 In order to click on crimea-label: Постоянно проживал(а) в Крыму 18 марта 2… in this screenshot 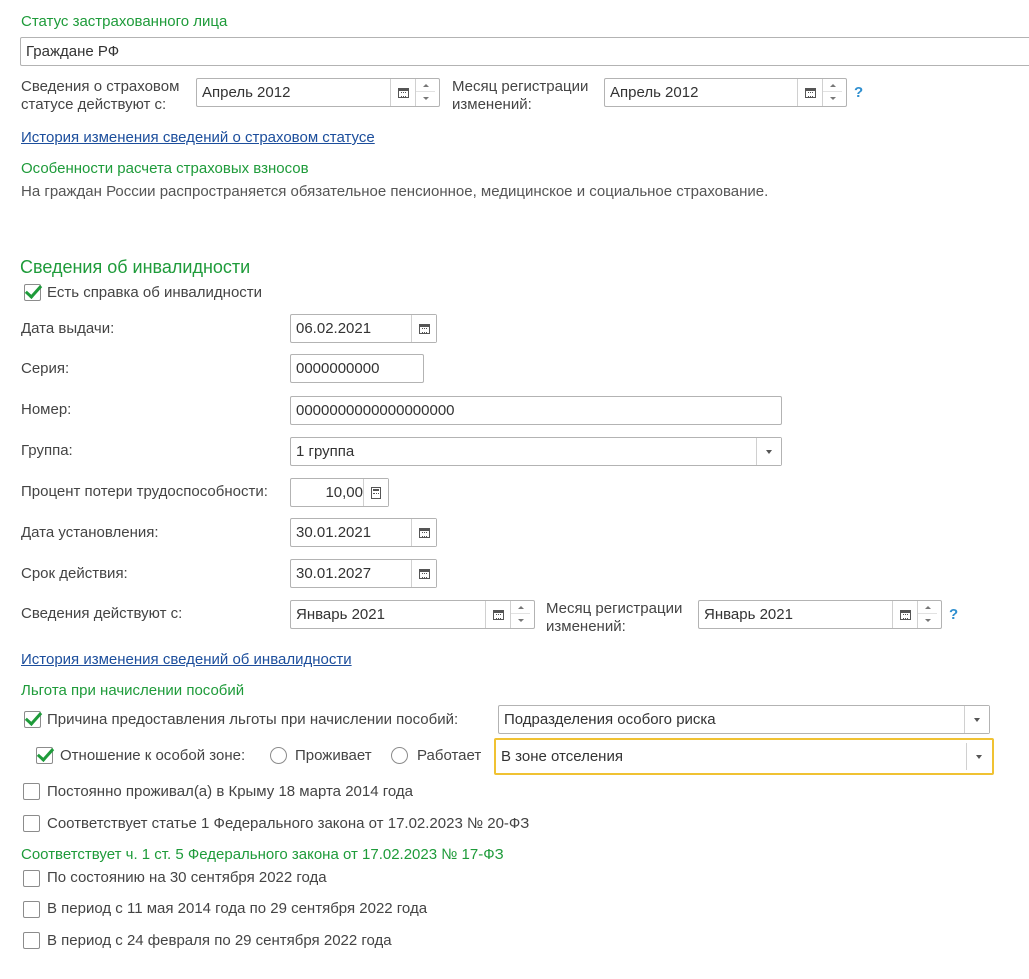, I will do `click(230, 791)`.